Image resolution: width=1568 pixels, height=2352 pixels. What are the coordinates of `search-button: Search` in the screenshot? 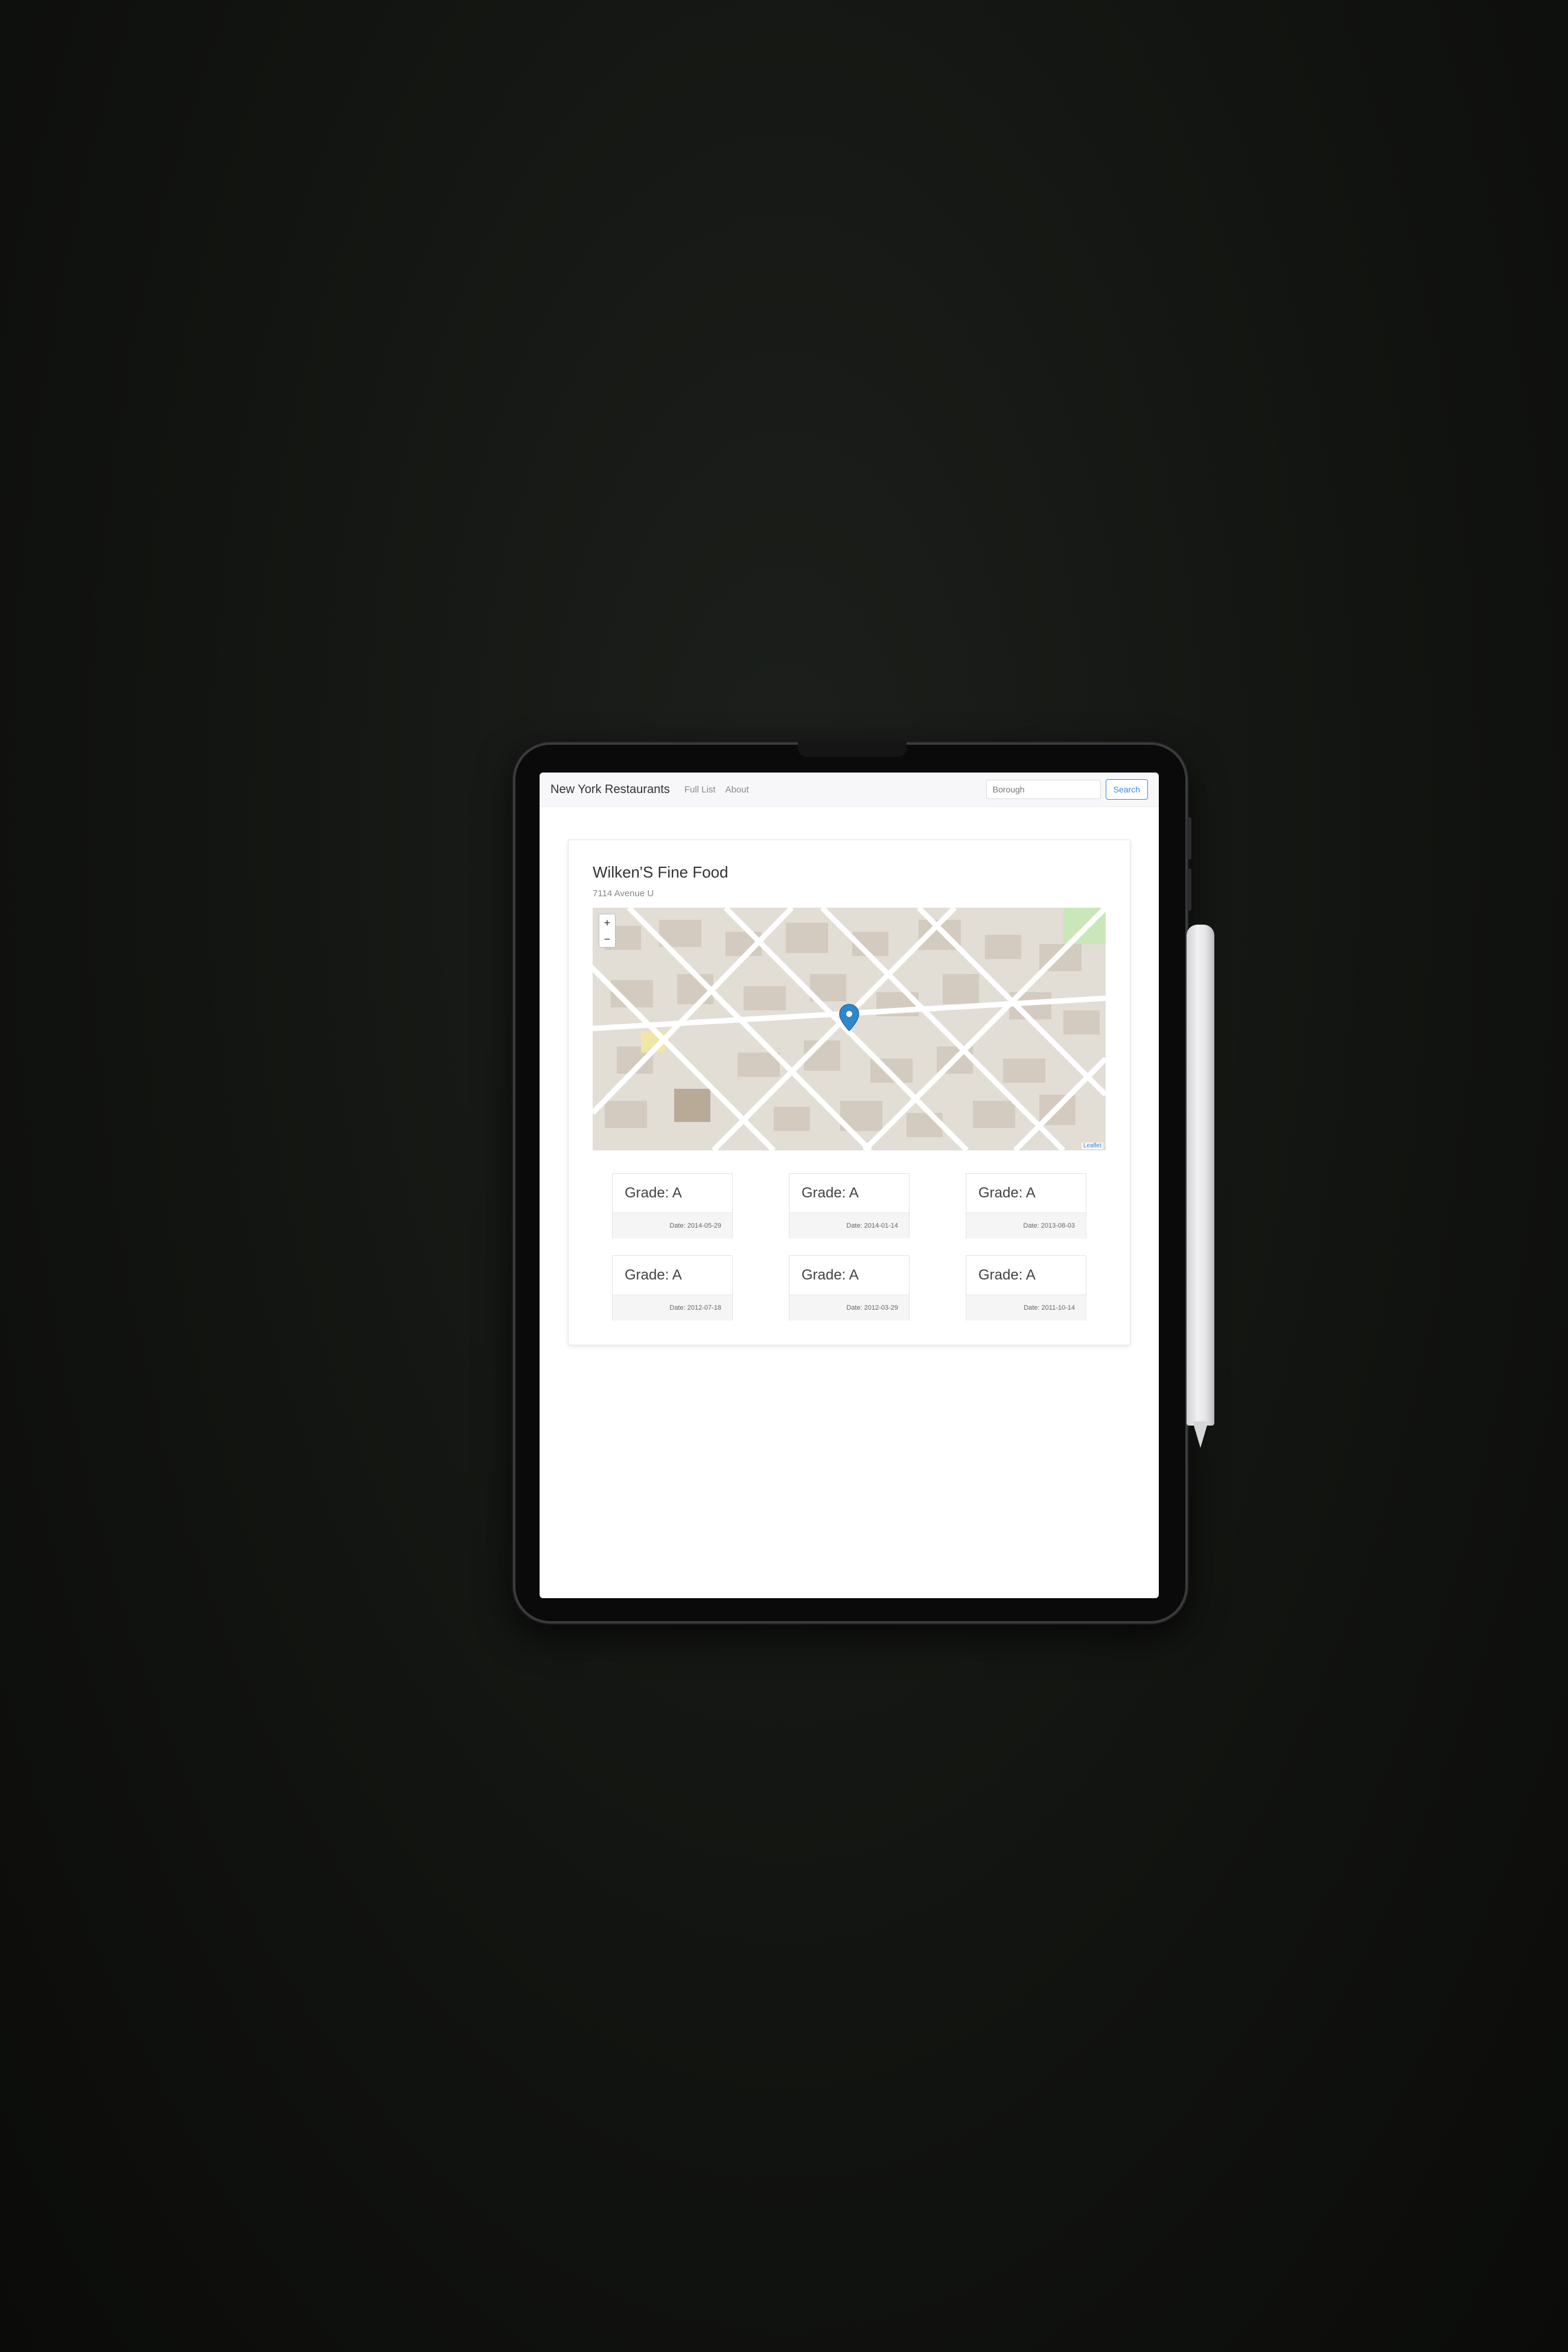 It's located at (1126, 789).